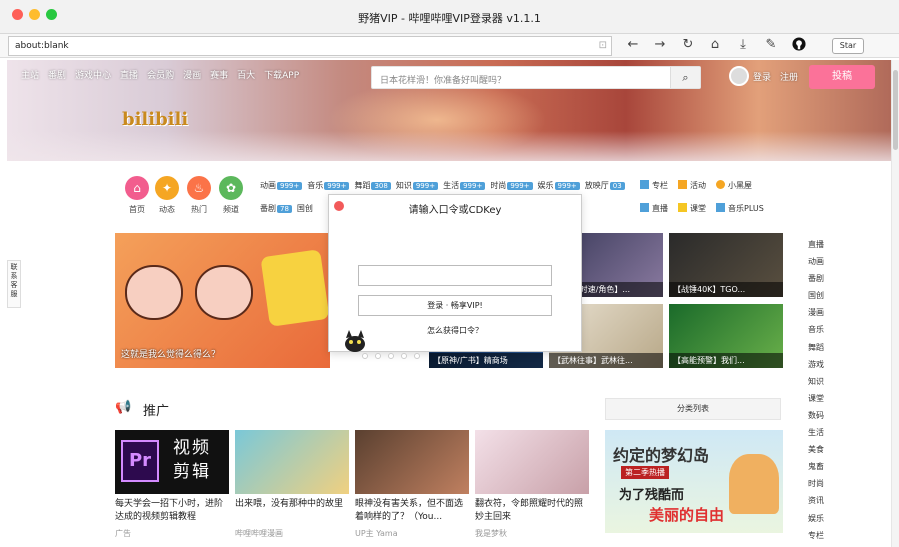 This screenshot has width=899, height=547. What do you see at coordinates (559, 185) in the screenshot?
I see `category-item: 娱乐 999+` at bounding box center [559, 185].